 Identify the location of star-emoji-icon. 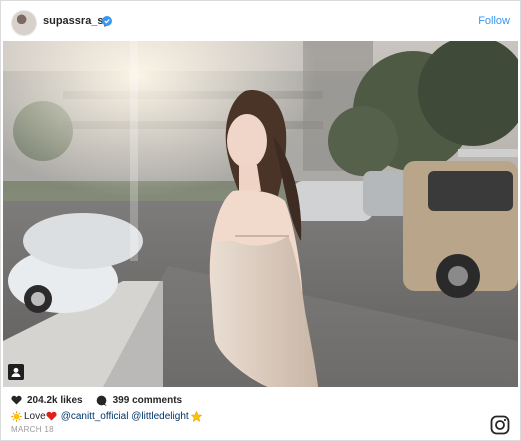
(196, 416).